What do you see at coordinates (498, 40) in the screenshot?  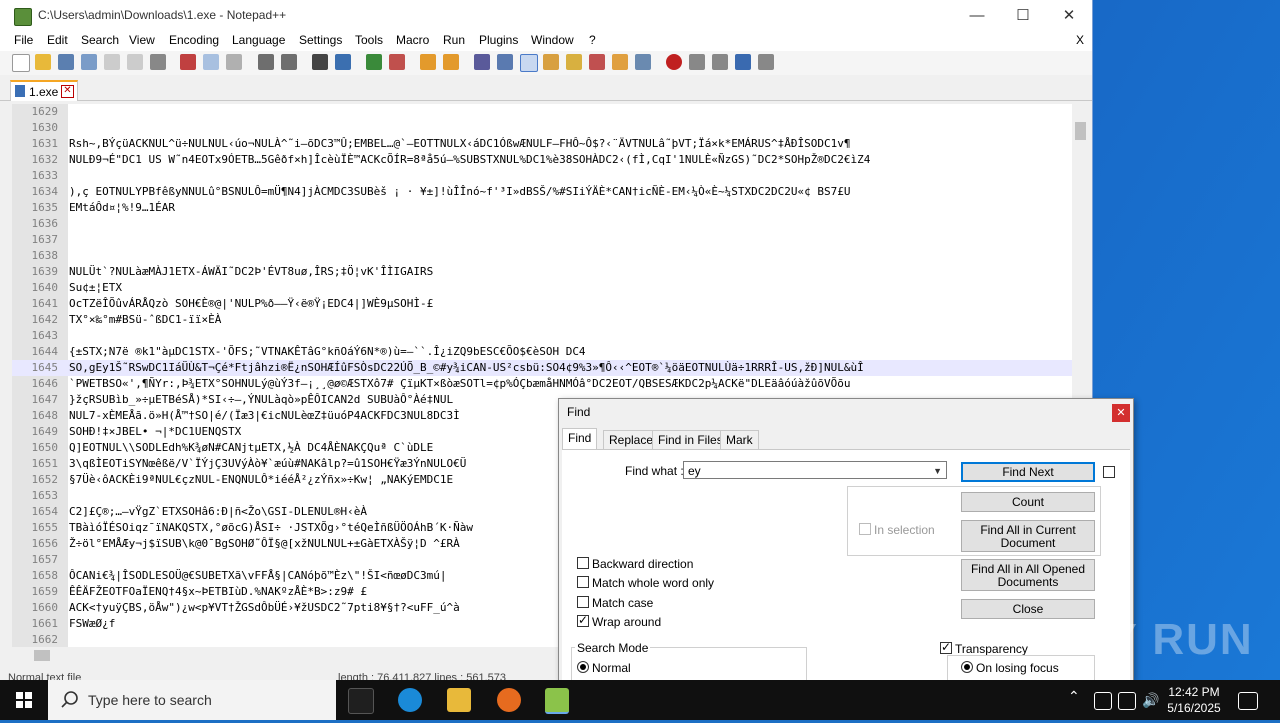 I see `menu-plugins: Plugins` at bounding box center [498, 40].